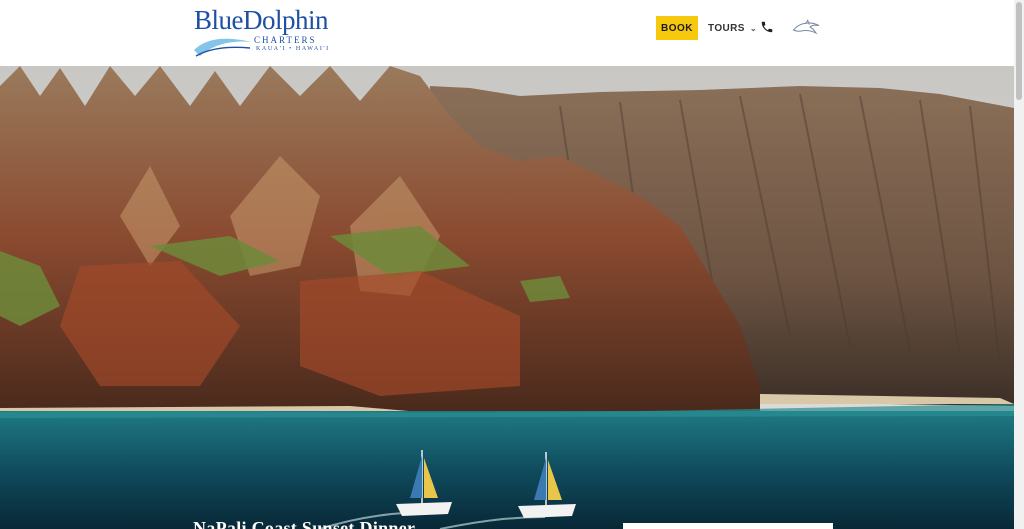 This screenshot has width=1024, height=529. Describe the element at coordinates (293, 49) in the screenshot. I see `logo-location: KAUA'I • HAWAI'I` at that location.